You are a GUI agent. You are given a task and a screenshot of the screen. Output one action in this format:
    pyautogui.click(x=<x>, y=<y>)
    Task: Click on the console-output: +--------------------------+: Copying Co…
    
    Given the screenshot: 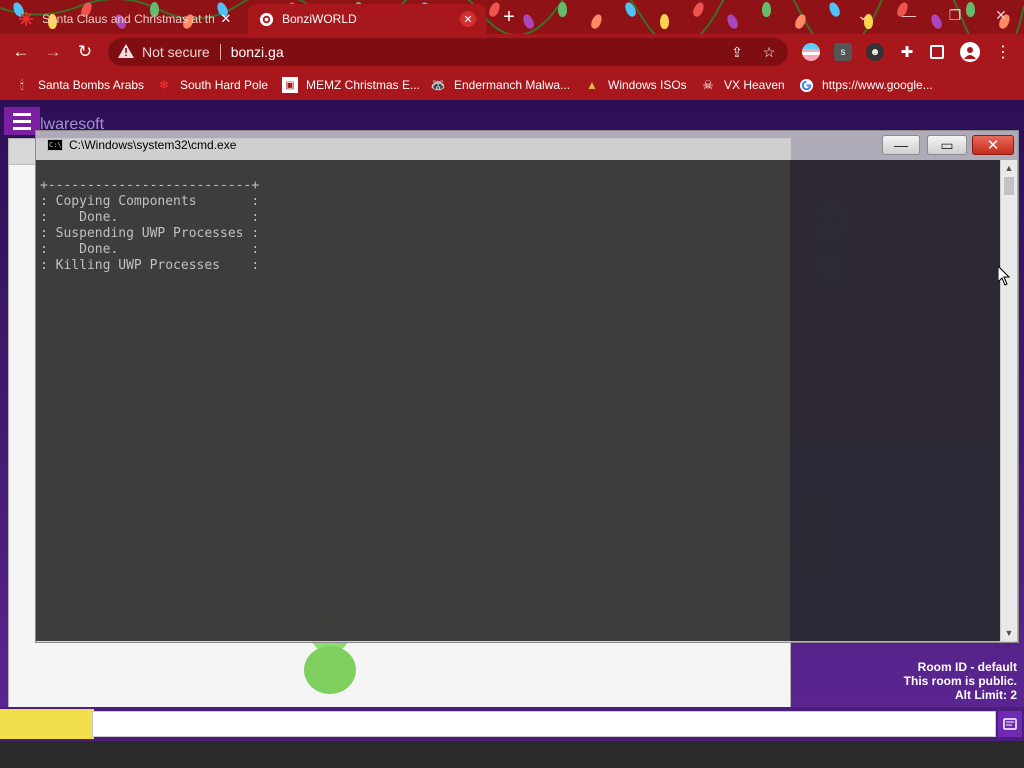 What is the action you would take?
    pyautogui.click(x=149, y=226)
    